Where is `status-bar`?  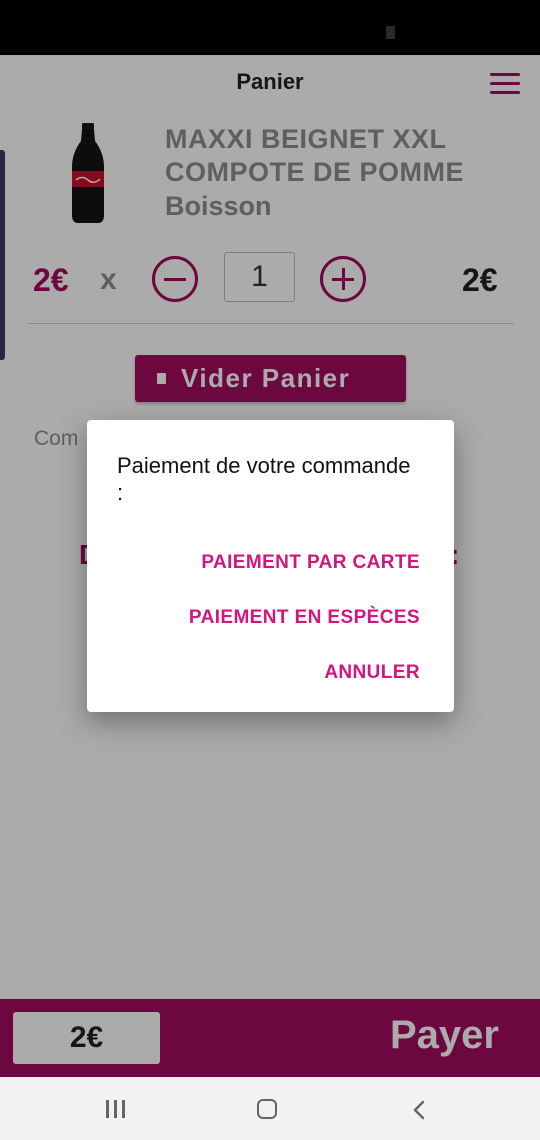 status-bar is located at coordinates (270, 27).